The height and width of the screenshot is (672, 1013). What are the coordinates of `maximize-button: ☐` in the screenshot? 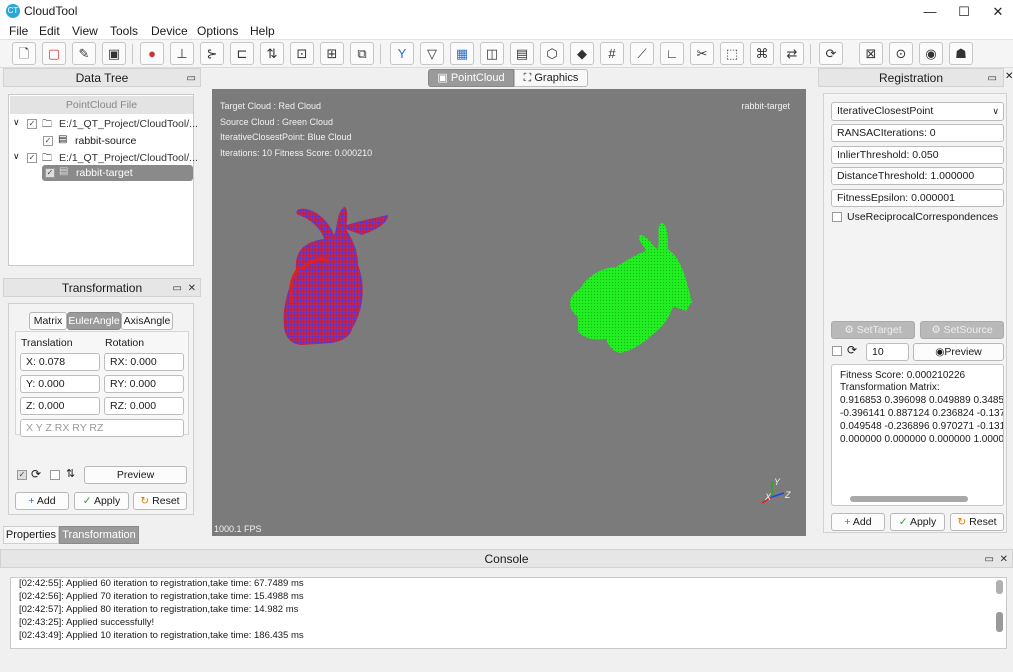 It's located at (964, 11).